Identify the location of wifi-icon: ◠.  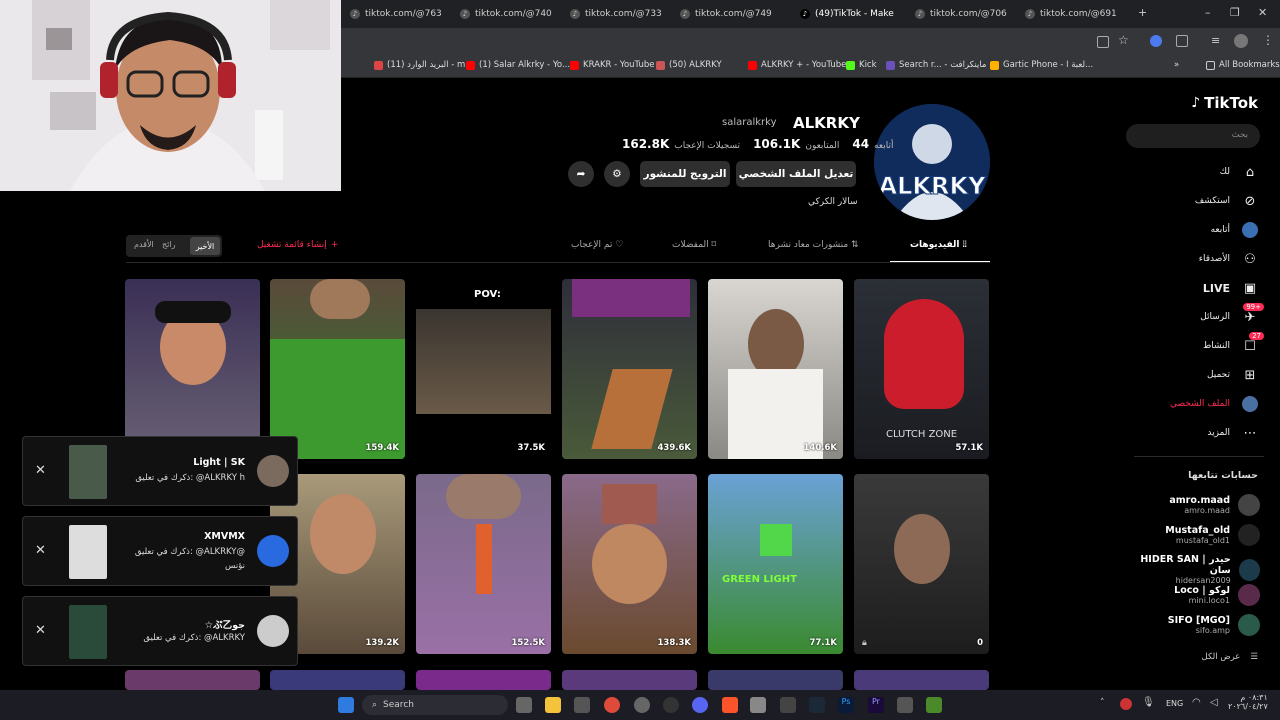
(1196, 702).